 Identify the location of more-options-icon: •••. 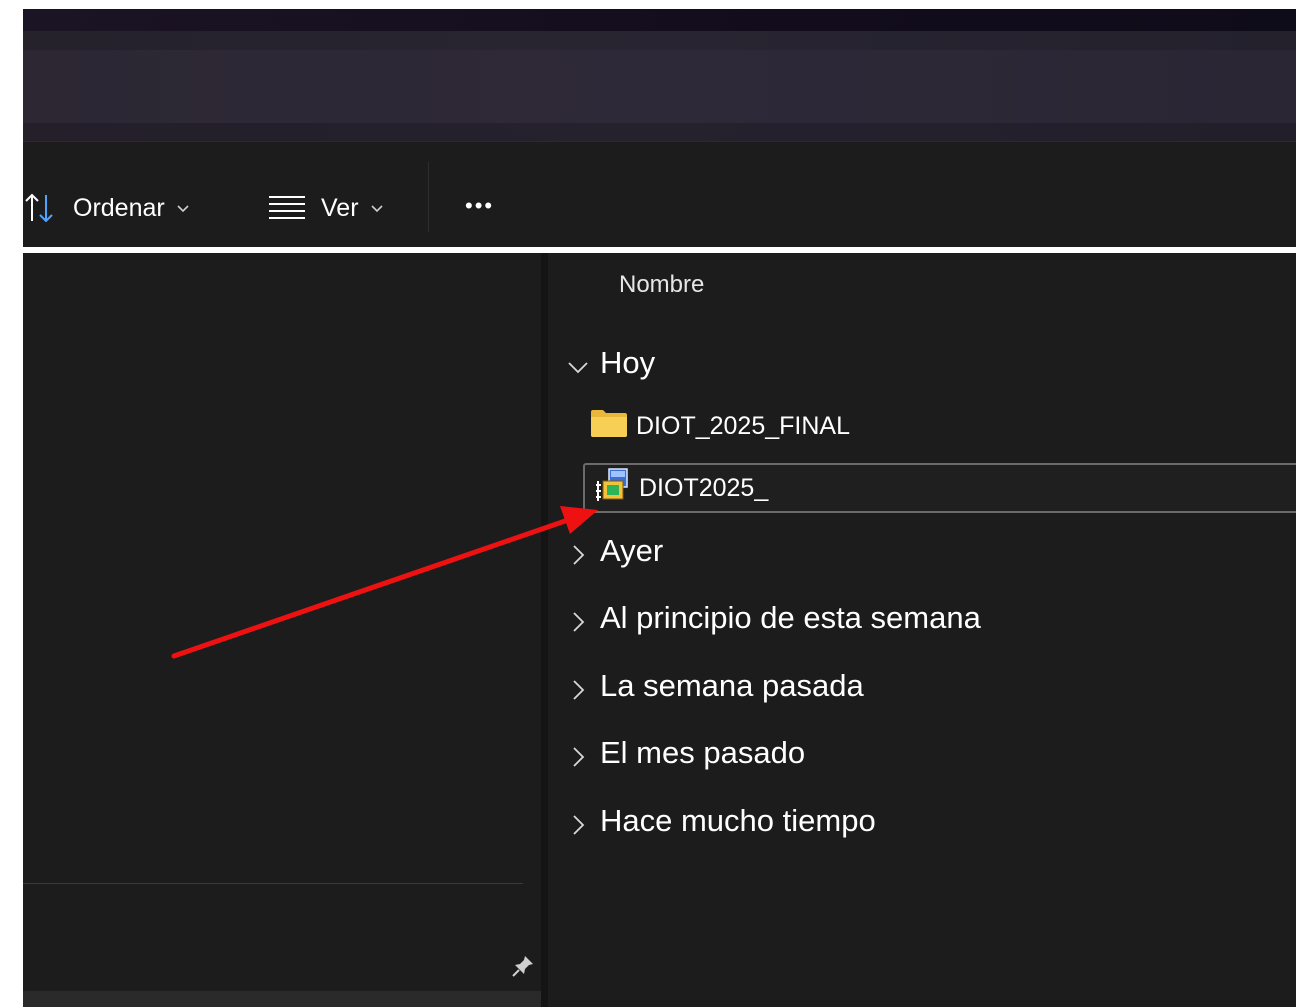
(480, 205).